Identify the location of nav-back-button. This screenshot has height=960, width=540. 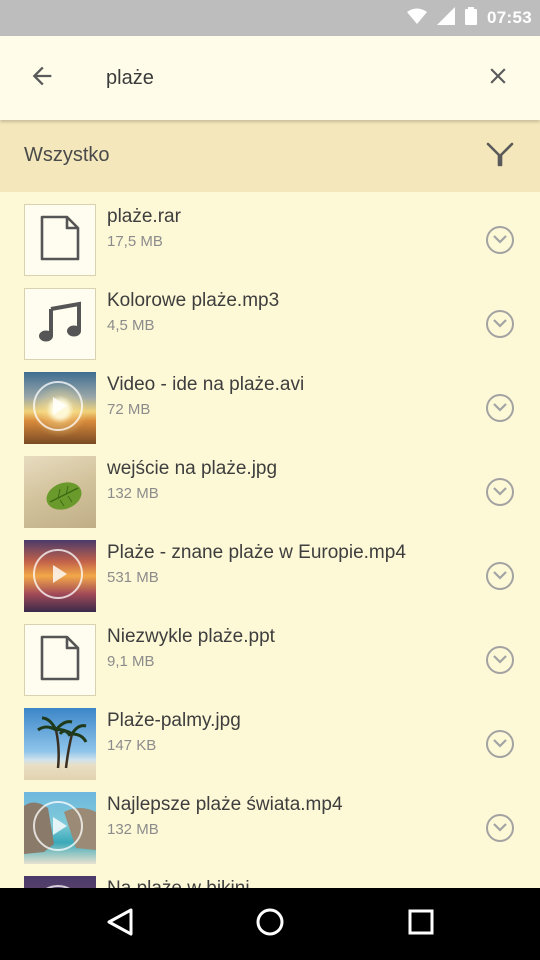
(120, 924).